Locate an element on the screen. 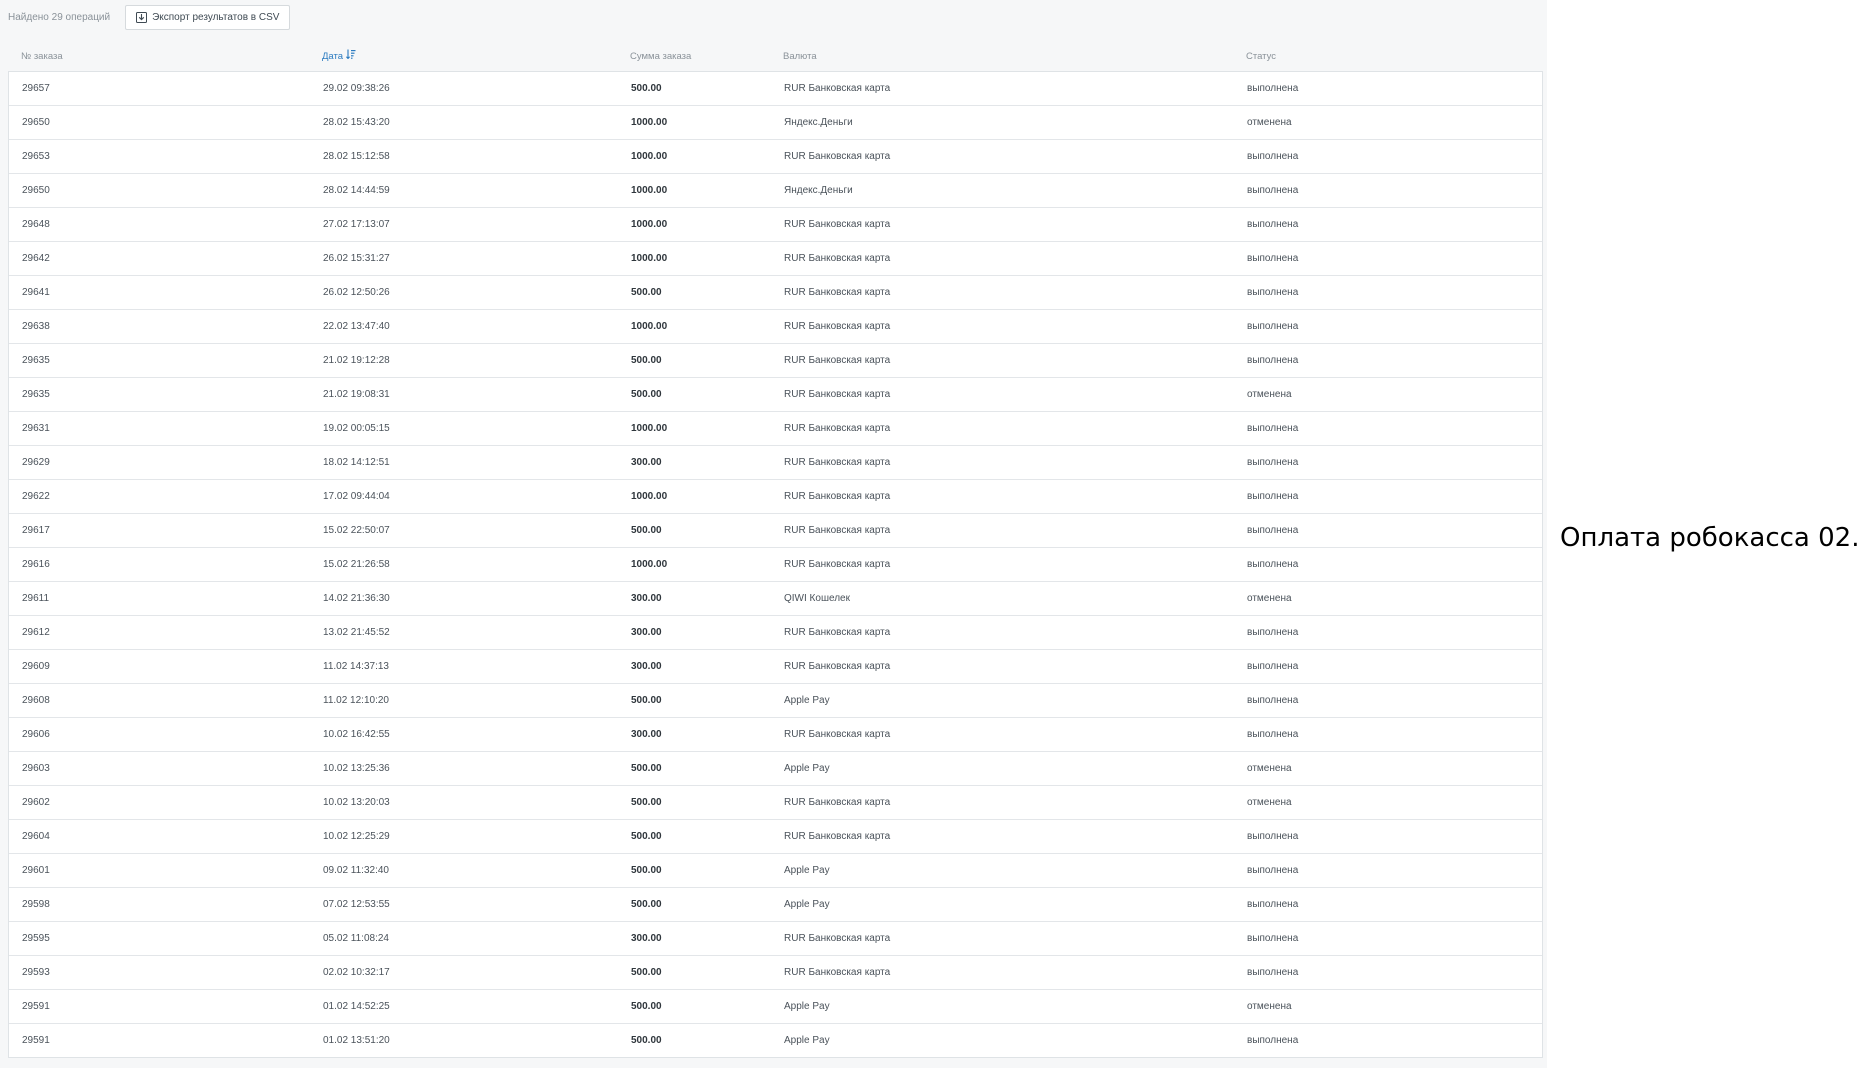  order-number: 29638 is located at coordinates (36, 326).